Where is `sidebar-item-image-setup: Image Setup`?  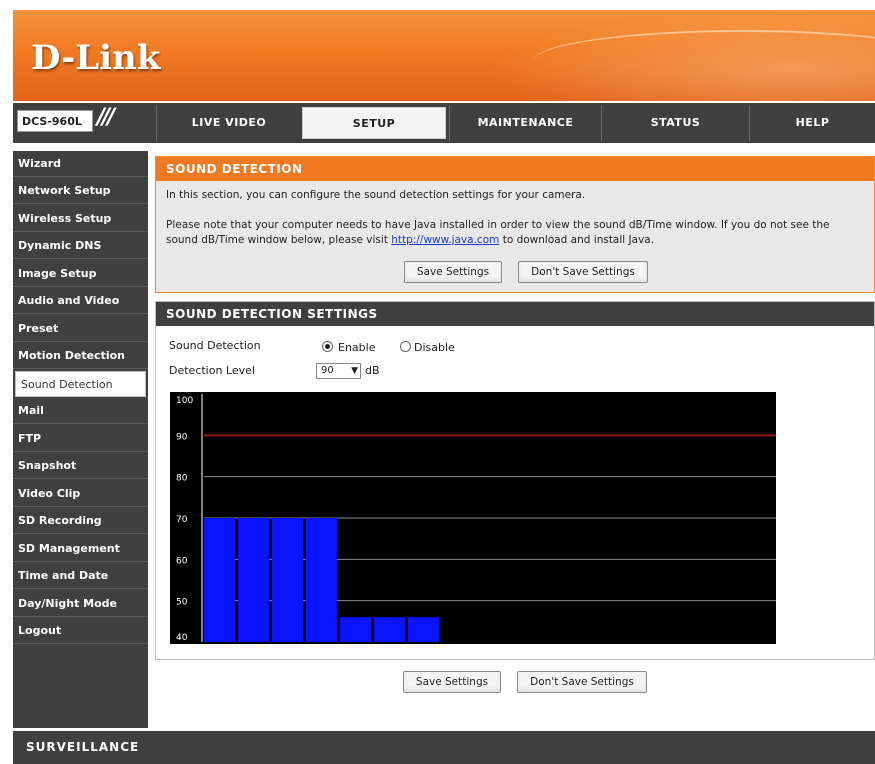
sidebar-item-image-setup: Image Setup is located at coordinates (80, 274).